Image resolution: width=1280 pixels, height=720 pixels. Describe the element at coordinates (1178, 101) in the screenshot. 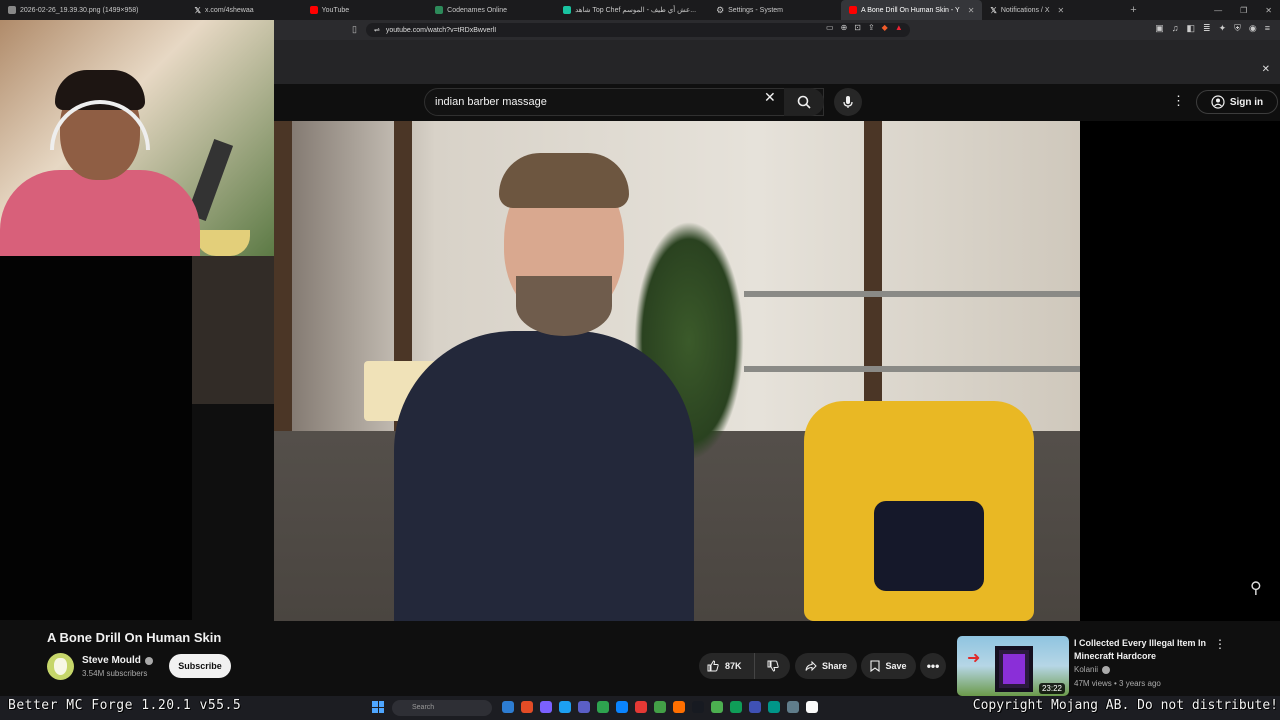

I see `settings-kebab-icon: ⋮` at that location.